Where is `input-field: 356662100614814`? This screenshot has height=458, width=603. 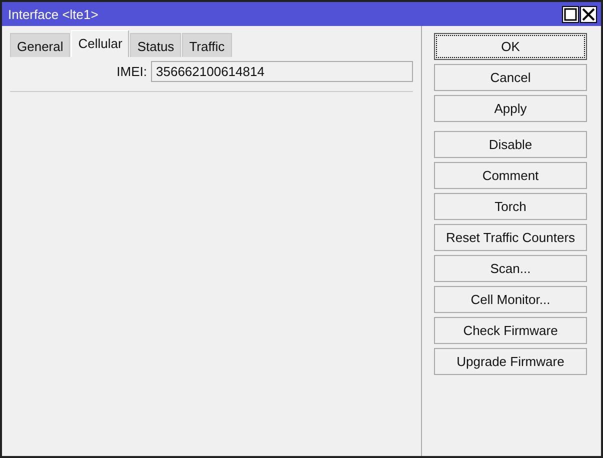
input-field: 356662100614814 is located at coordinates (282, 71).